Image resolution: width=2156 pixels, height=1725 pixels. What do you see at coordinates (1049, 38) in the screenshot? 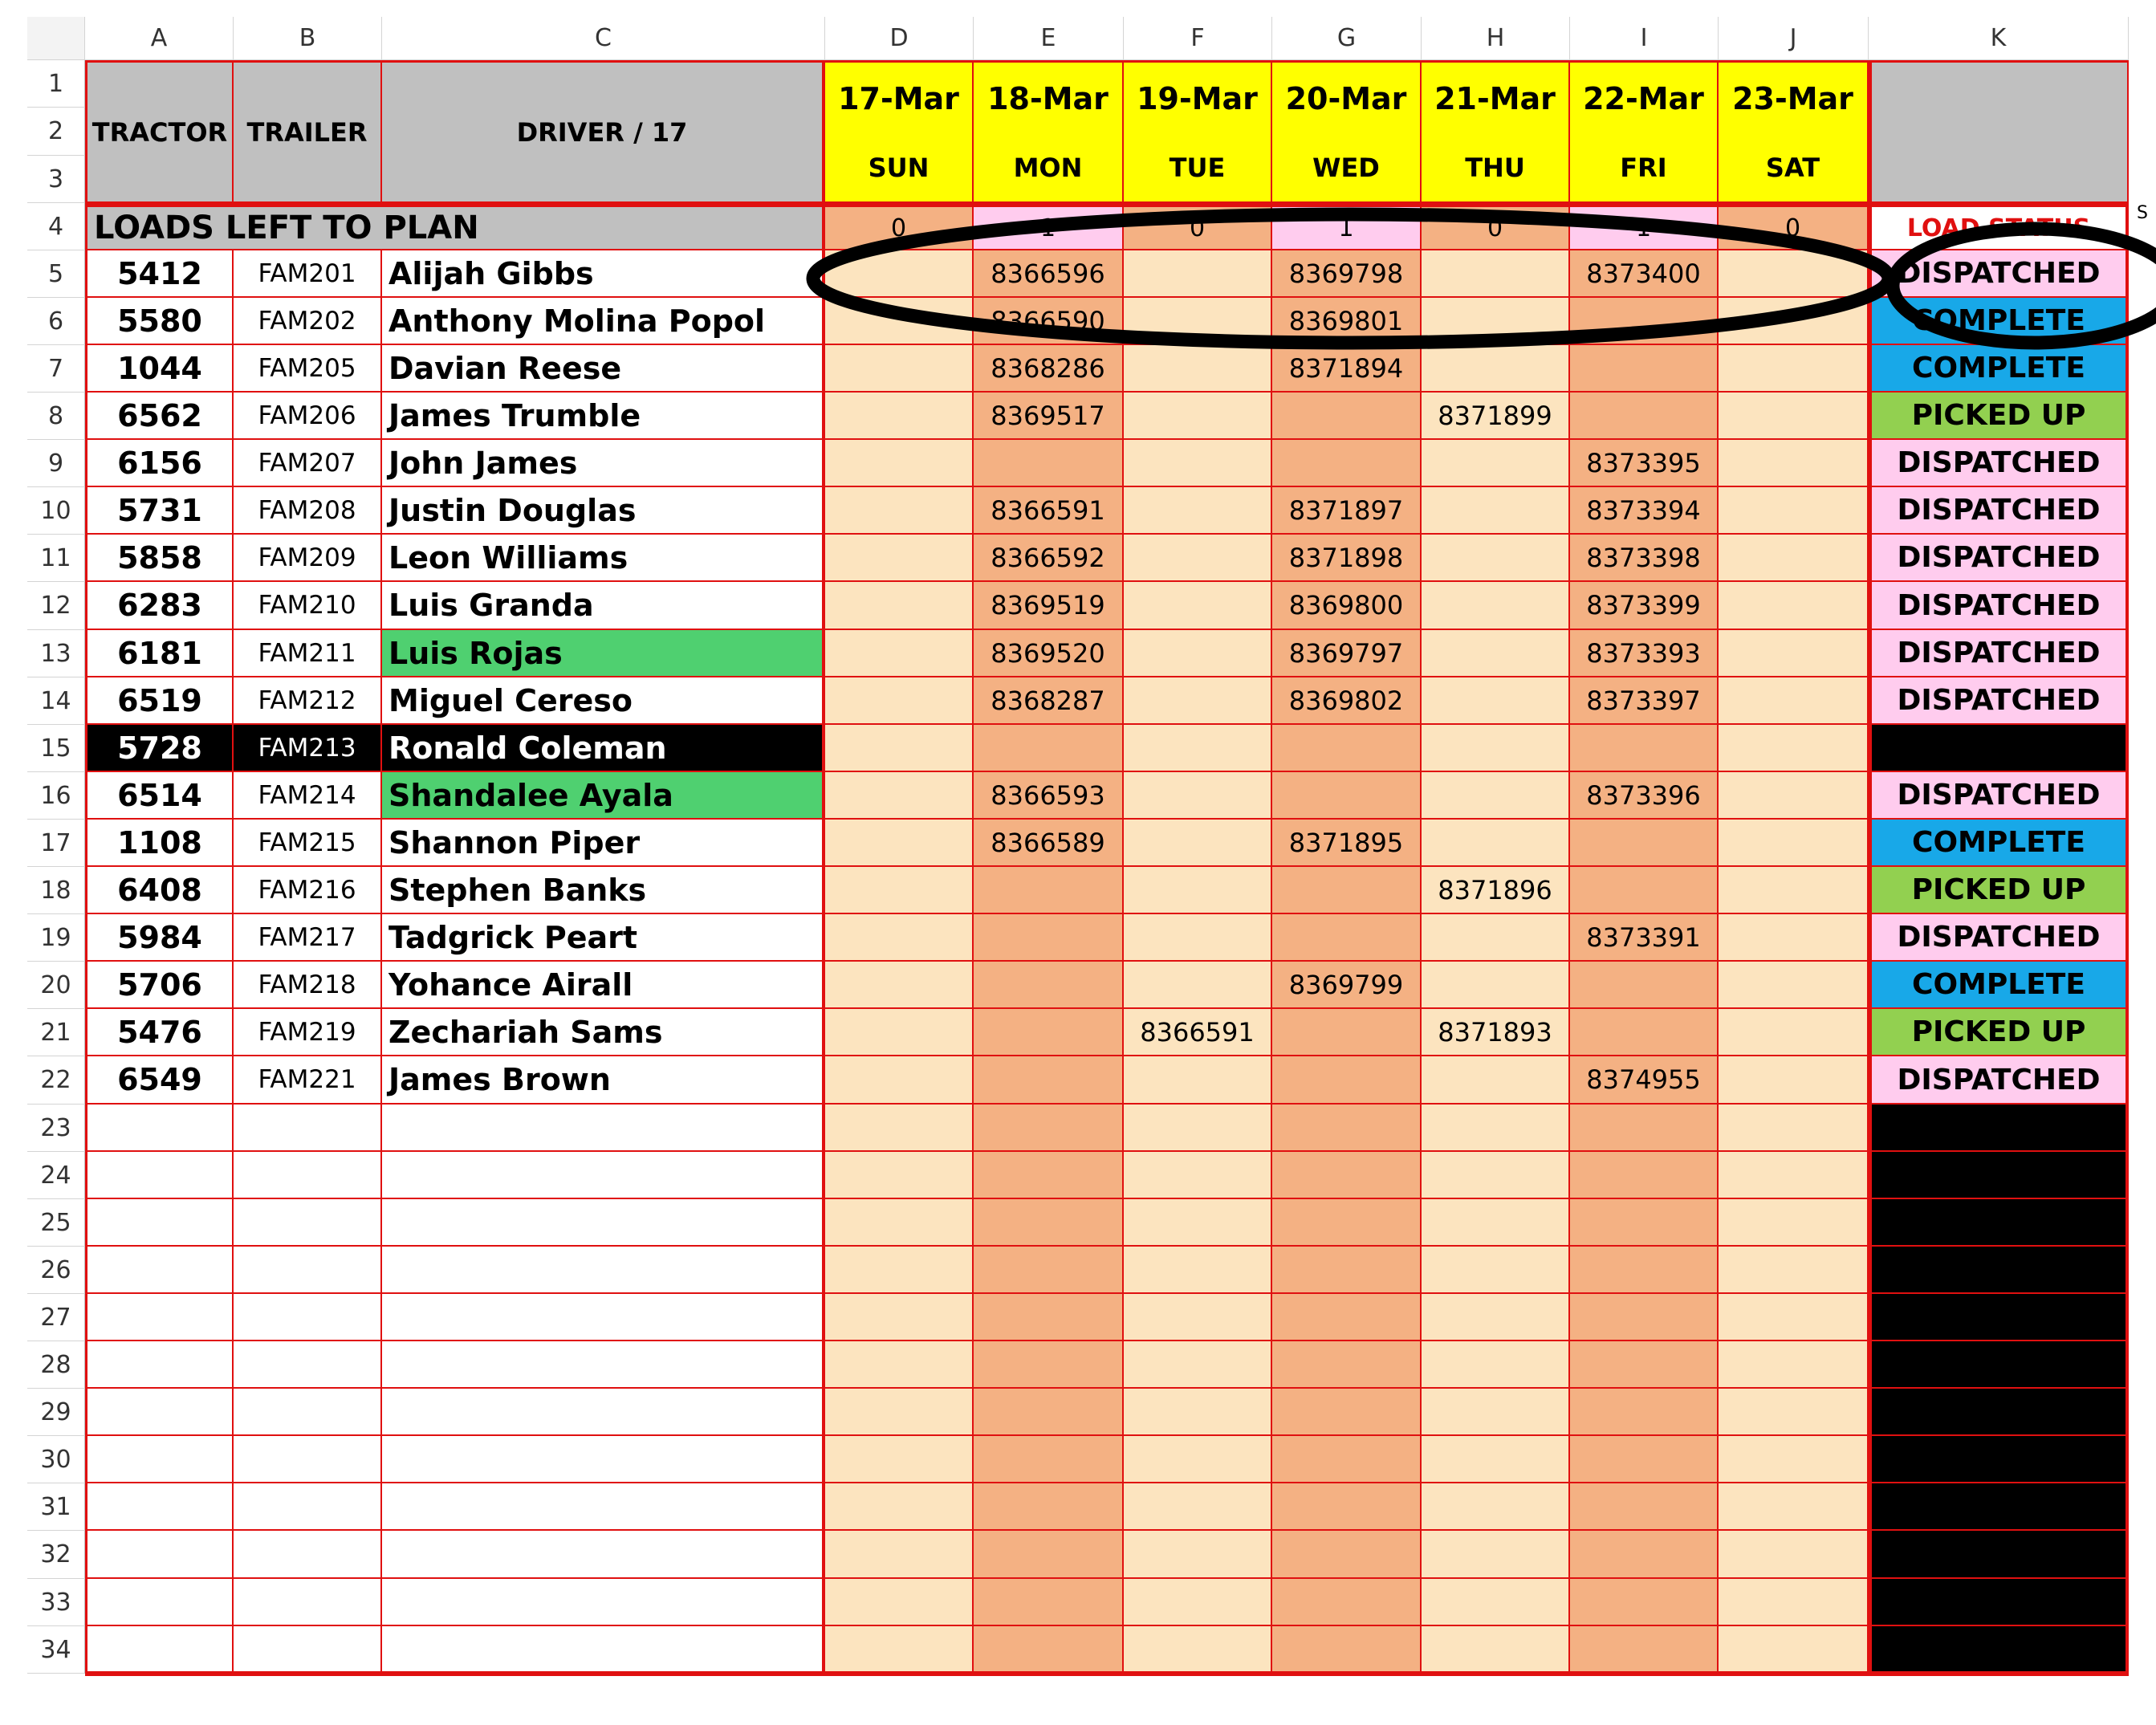
I see `column-header-e: E` at bounding box center [1049, 38].